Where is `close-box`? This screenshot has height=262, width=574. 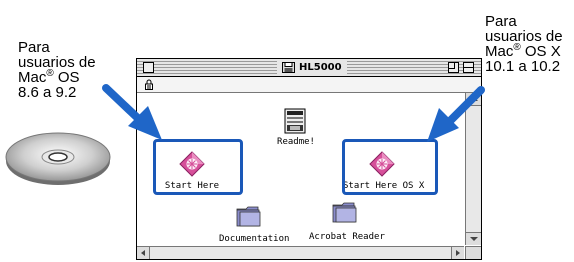 close-box is located at coordinates (148, 67).